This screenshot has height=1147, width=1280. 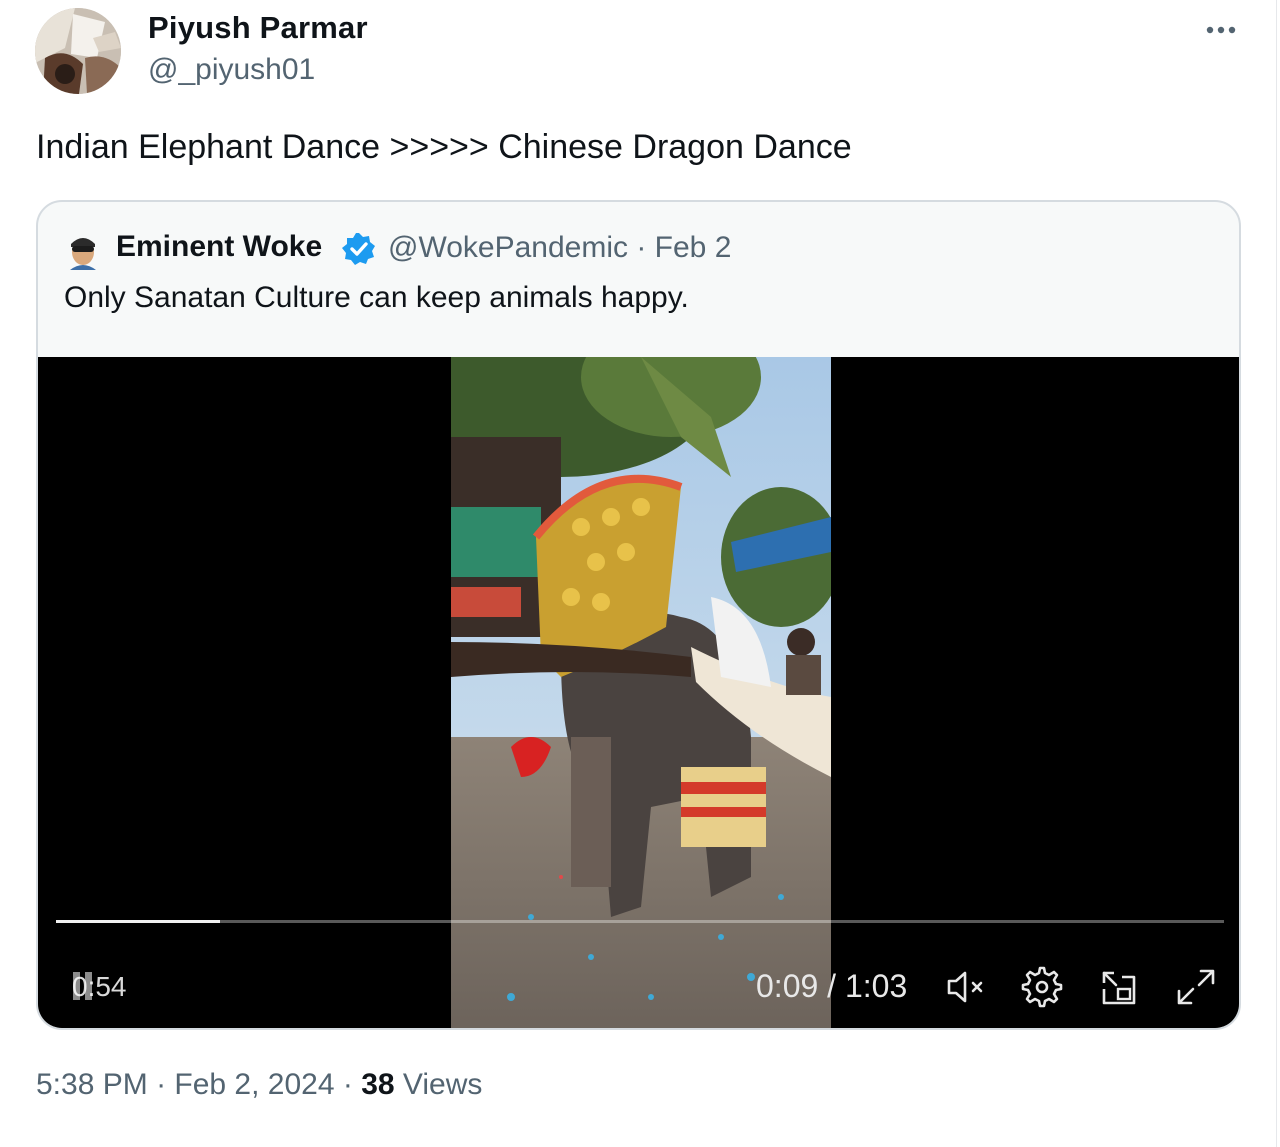 I want to click on video-current-time: 0:09, so click(x=787, y=986).